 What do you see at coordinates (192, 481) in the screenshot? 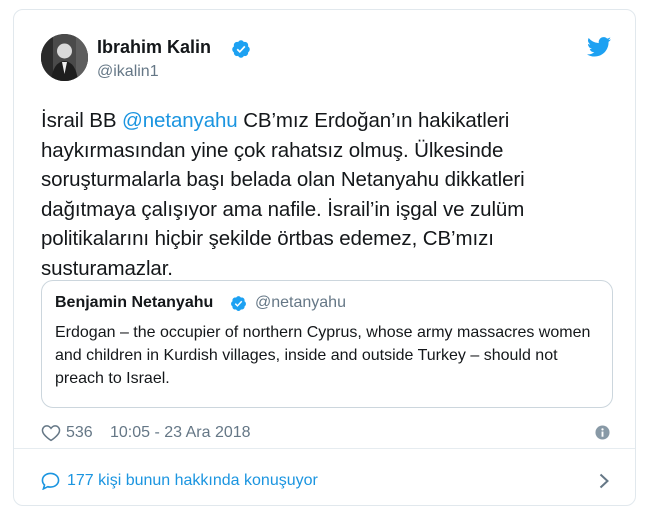
I see `conversation-label: 177 kişi bunun hakkında konuşuyor` at bounding box center [192, 481].